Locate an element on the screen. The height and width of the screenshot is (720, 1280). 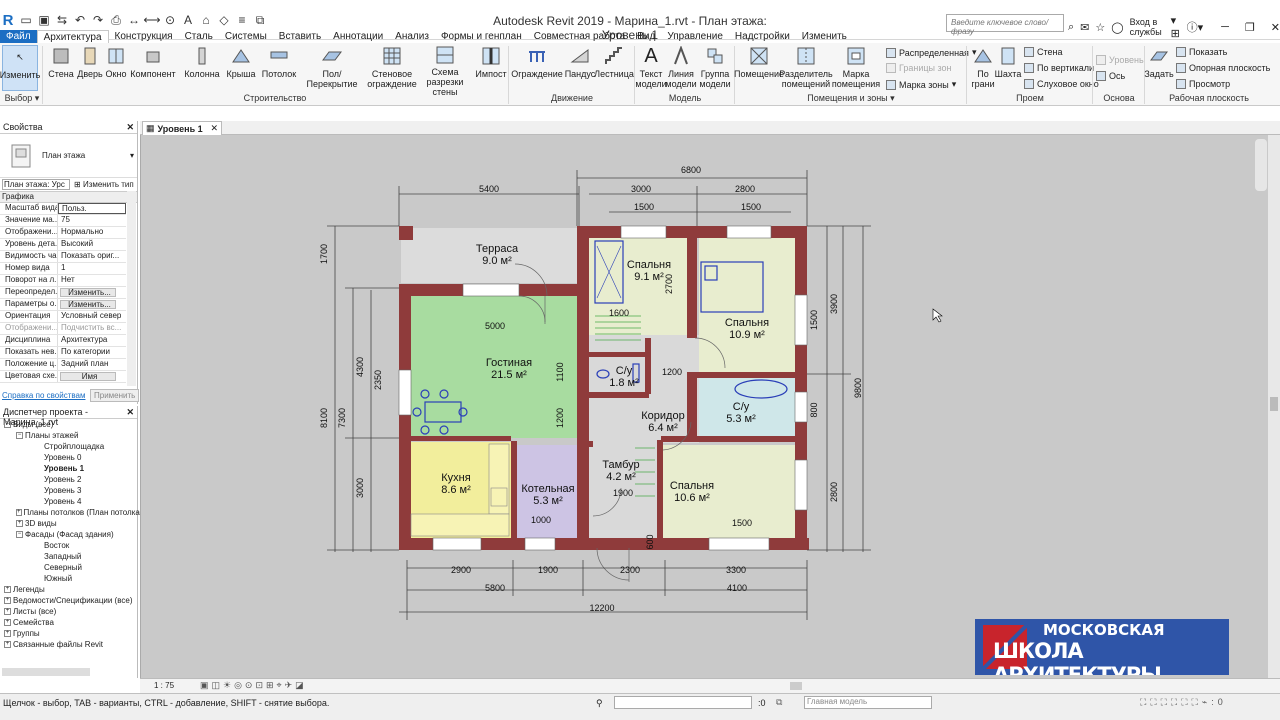
properties-help-link: Справка по свойствам is located at coordinates (43, 395).